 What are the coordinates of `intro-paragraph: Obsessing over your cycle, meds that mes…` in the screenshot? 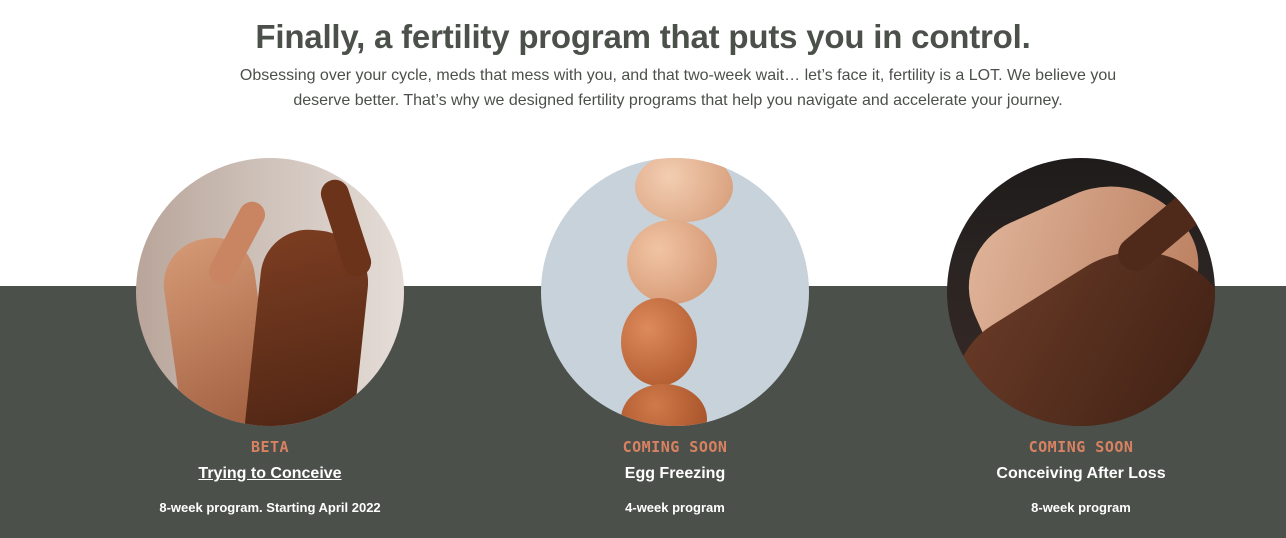 It's located at (678, 88).